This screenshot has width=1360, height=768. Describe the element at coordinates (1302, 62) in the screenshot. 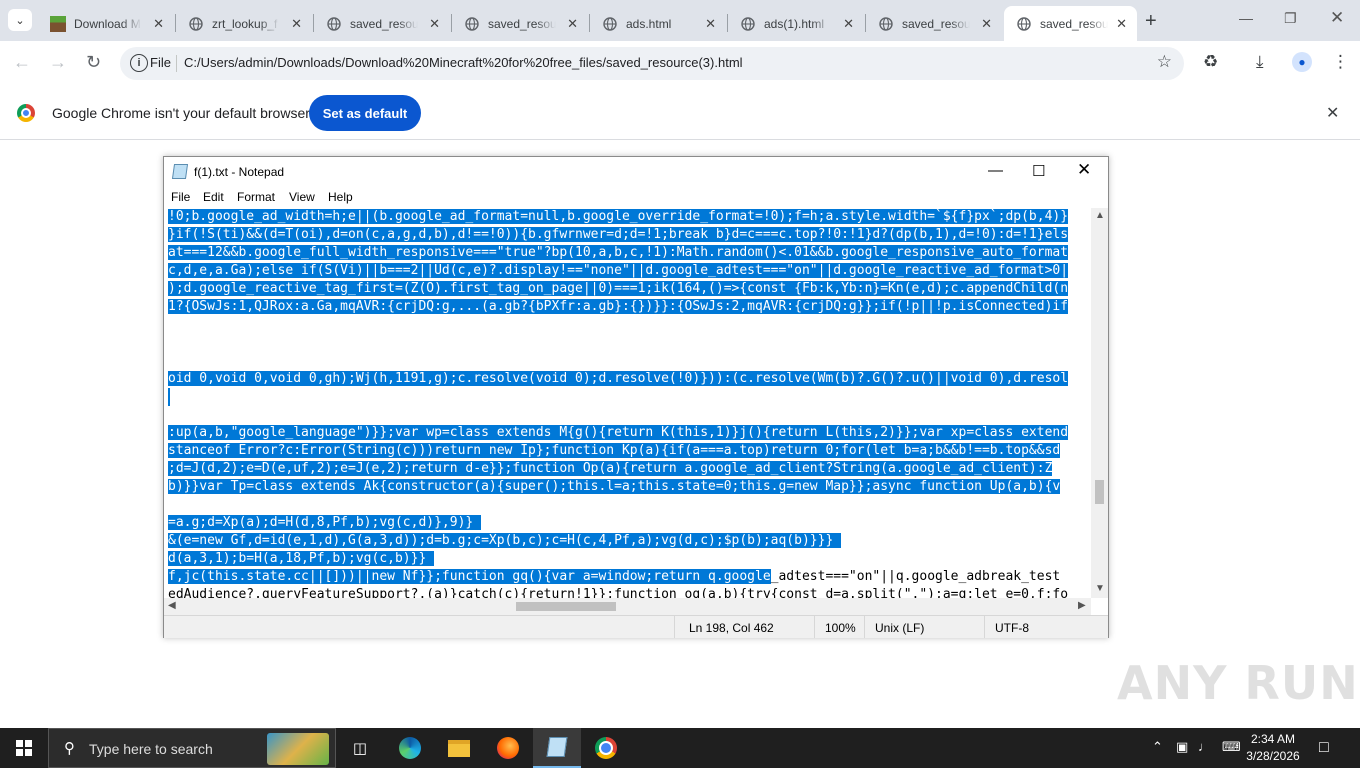

I see `profile-avatar-icon: ●` at that location.